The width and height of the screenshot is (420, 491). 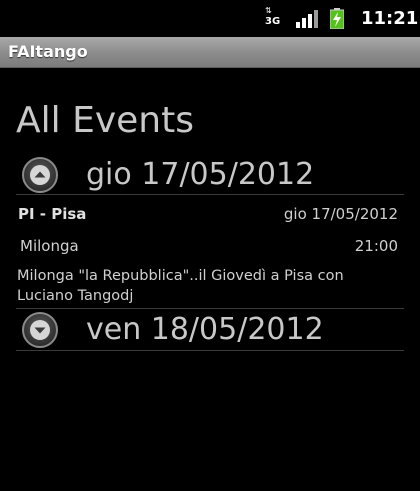 I want to click on app-title: FAItango, so click(x=48, y=51).